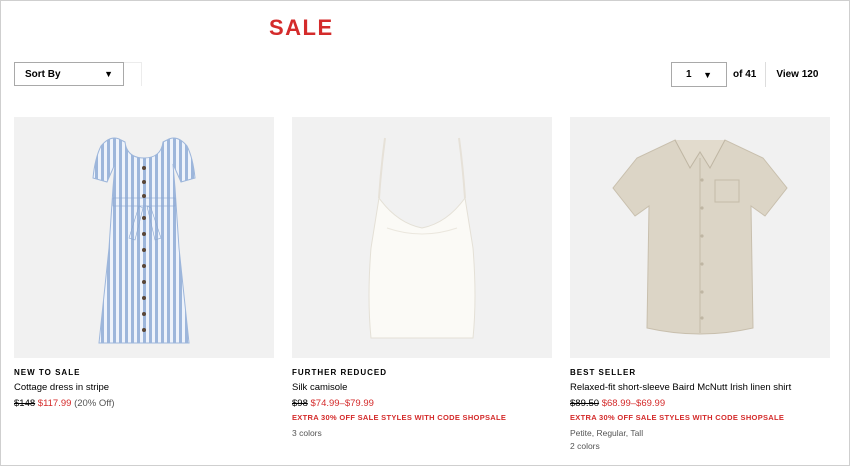  What do you see at coordinates (94, 403) in the screenshot?
I see `discount-percent: (20% Off)` at bounding box center [94, 403].